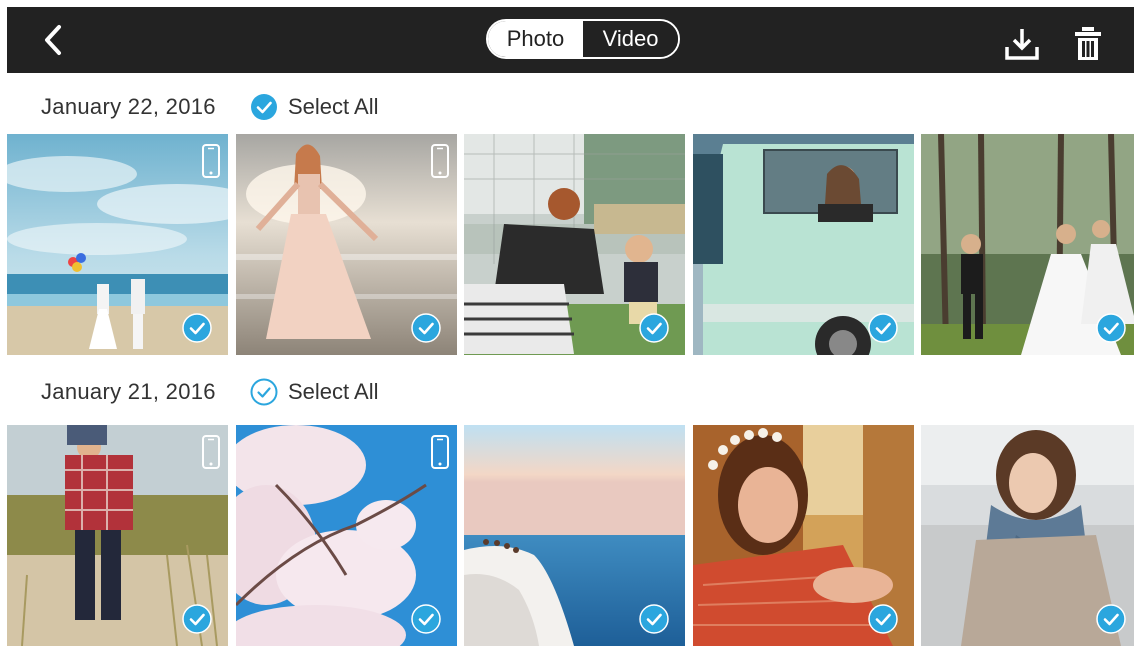 The height and width of the screenshot is (646, 1134). I want to click on download-icon, so click(1022, 44).